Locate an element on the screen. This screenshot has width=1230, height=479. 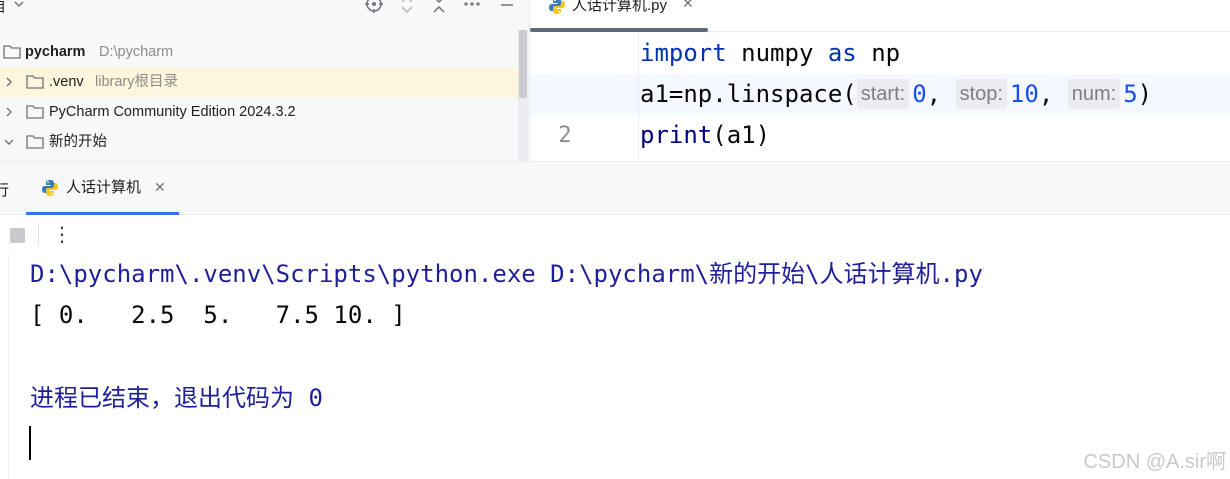
inlay-hint-stop: stop: is located at coordinates (981, 94).